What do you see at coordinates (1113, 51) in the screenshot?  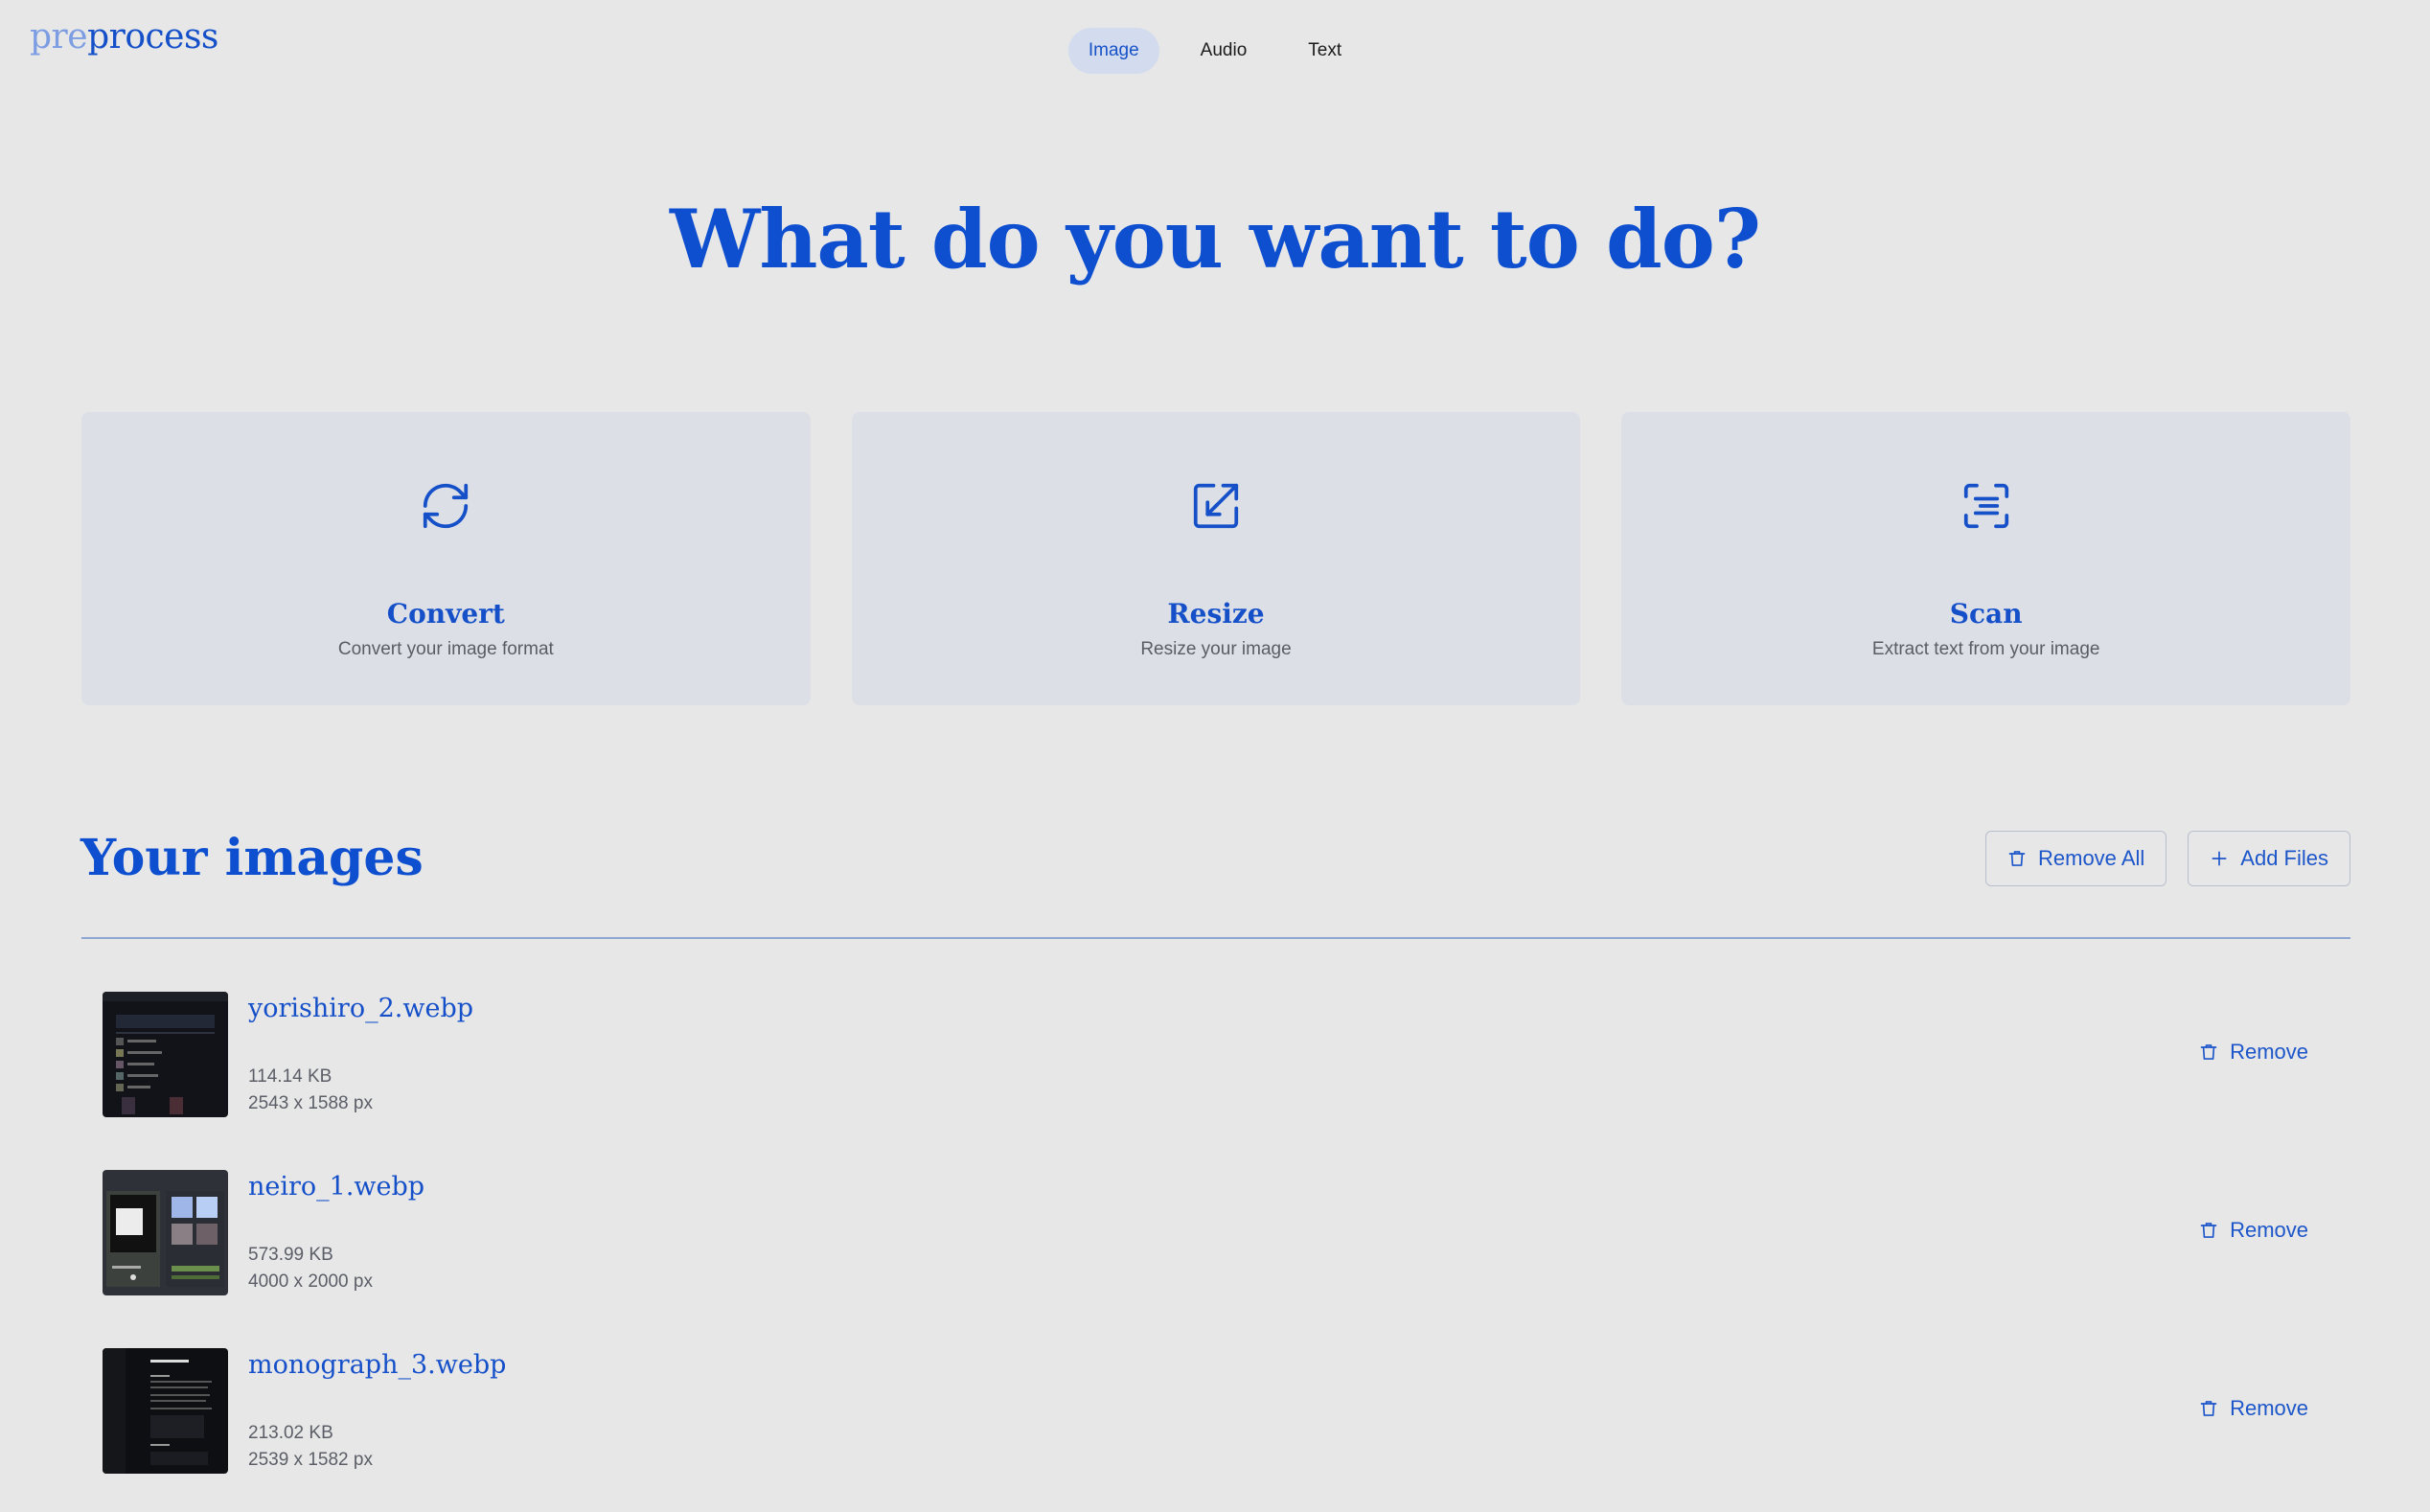 I see `tab-image: Image` at bounding box center [1113, 51].